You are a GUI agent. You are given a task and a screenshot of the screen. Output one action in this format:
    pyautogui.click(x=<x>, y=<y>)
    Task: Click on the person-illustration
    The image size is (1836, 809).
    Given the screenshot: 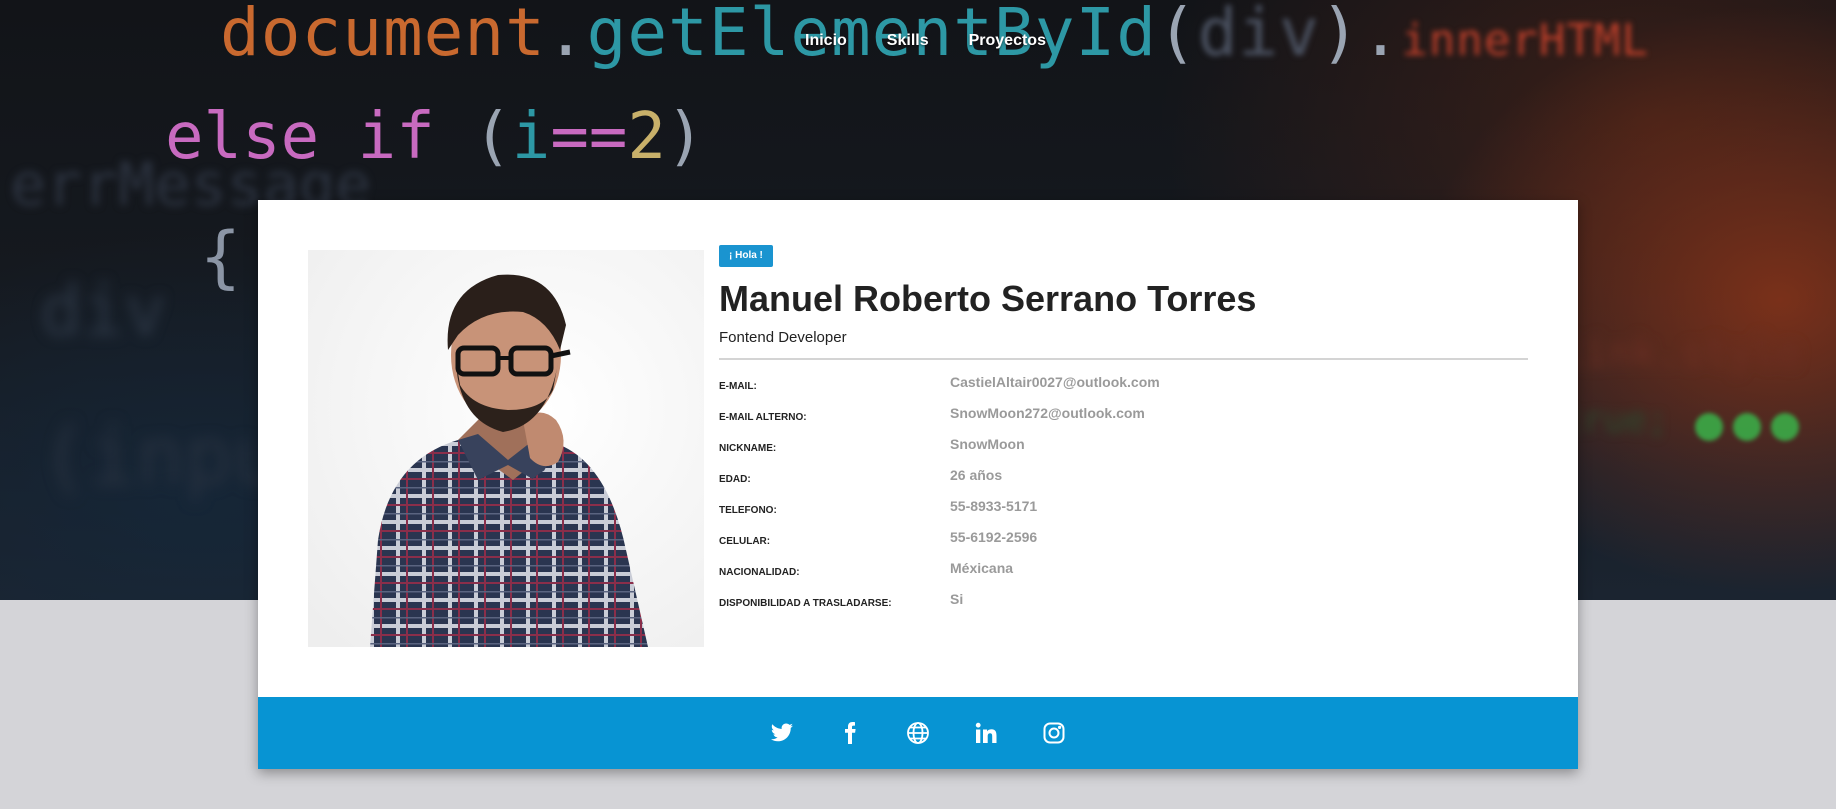 What is the action you would take?
    pyautogui.click(x=506, y=448)
    